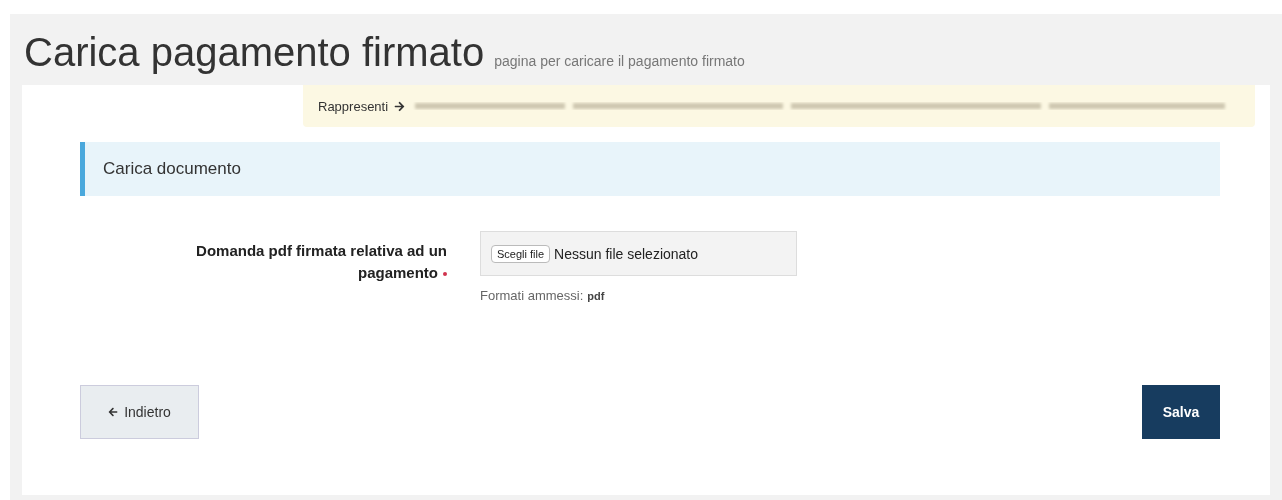 This screenshot has height=500, width=1282. I want to click on back-button: Indietro, so click(139, 412).